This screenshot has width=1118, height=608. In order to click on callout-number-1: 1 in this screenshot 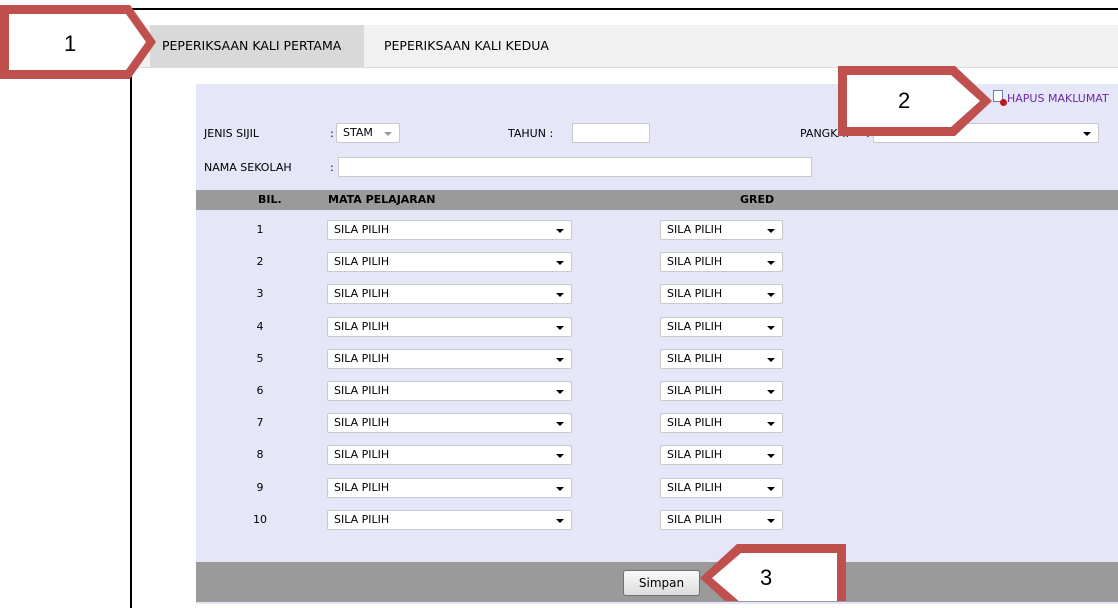, I will do `click(70, 43)`.